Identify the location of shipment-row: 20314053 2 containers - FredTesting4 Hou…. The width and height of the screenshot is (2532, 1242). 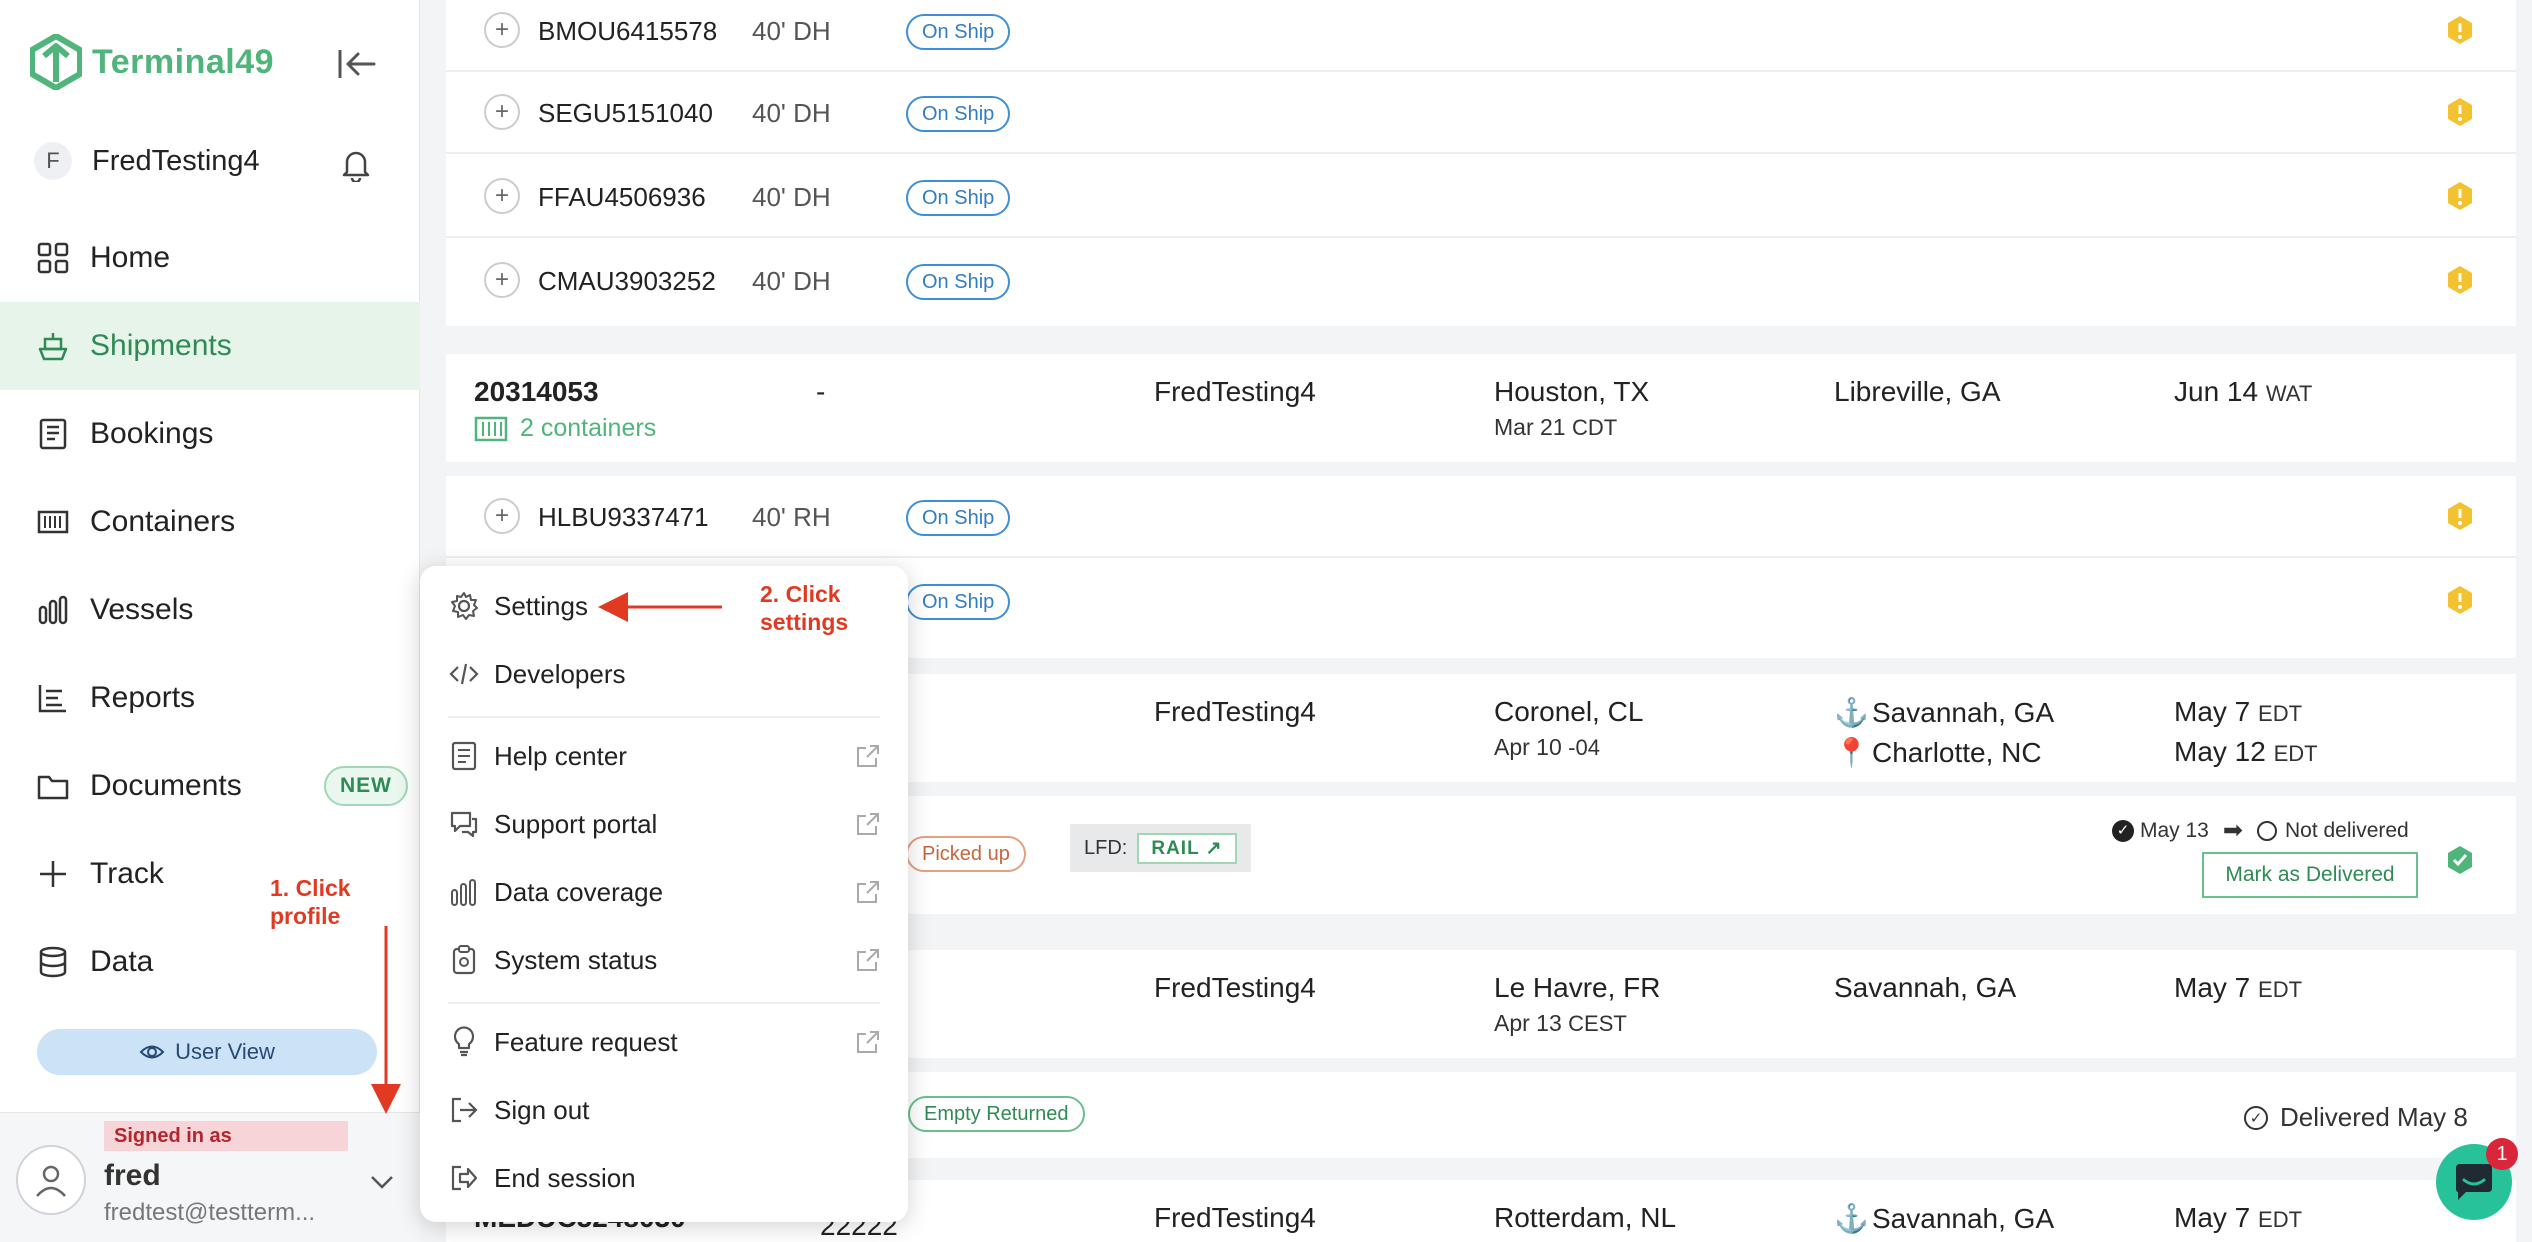
(1481, 408).